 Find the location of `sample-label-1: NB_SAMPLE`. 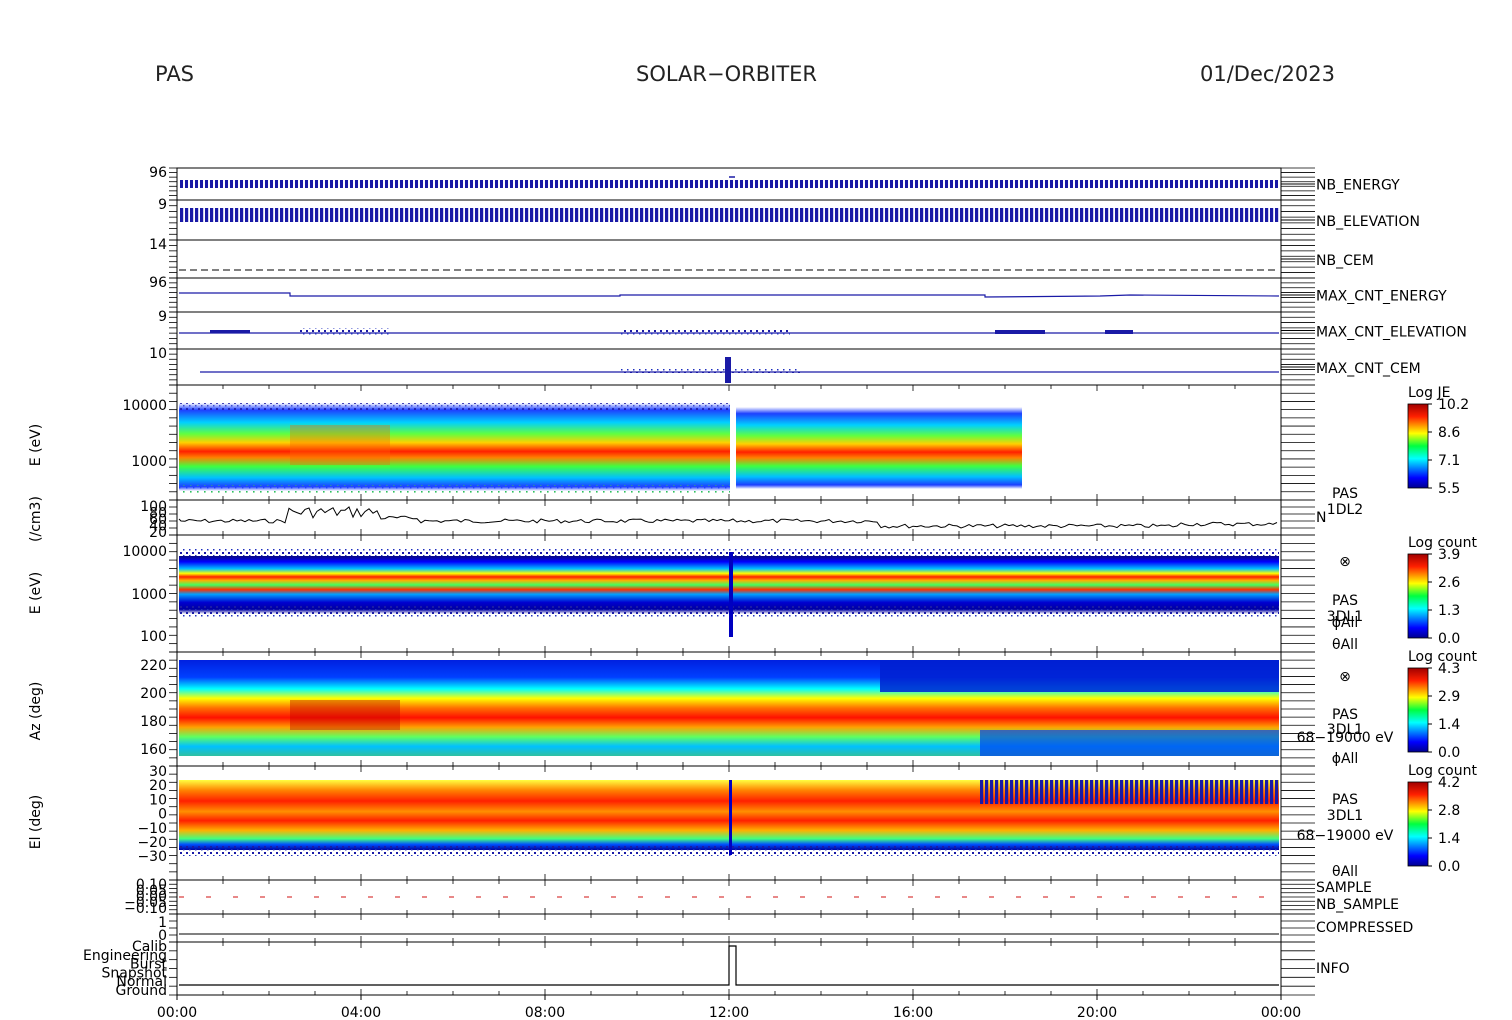

sample-label-1: NB_SAMPLE is located at coordinates (1357, 905).